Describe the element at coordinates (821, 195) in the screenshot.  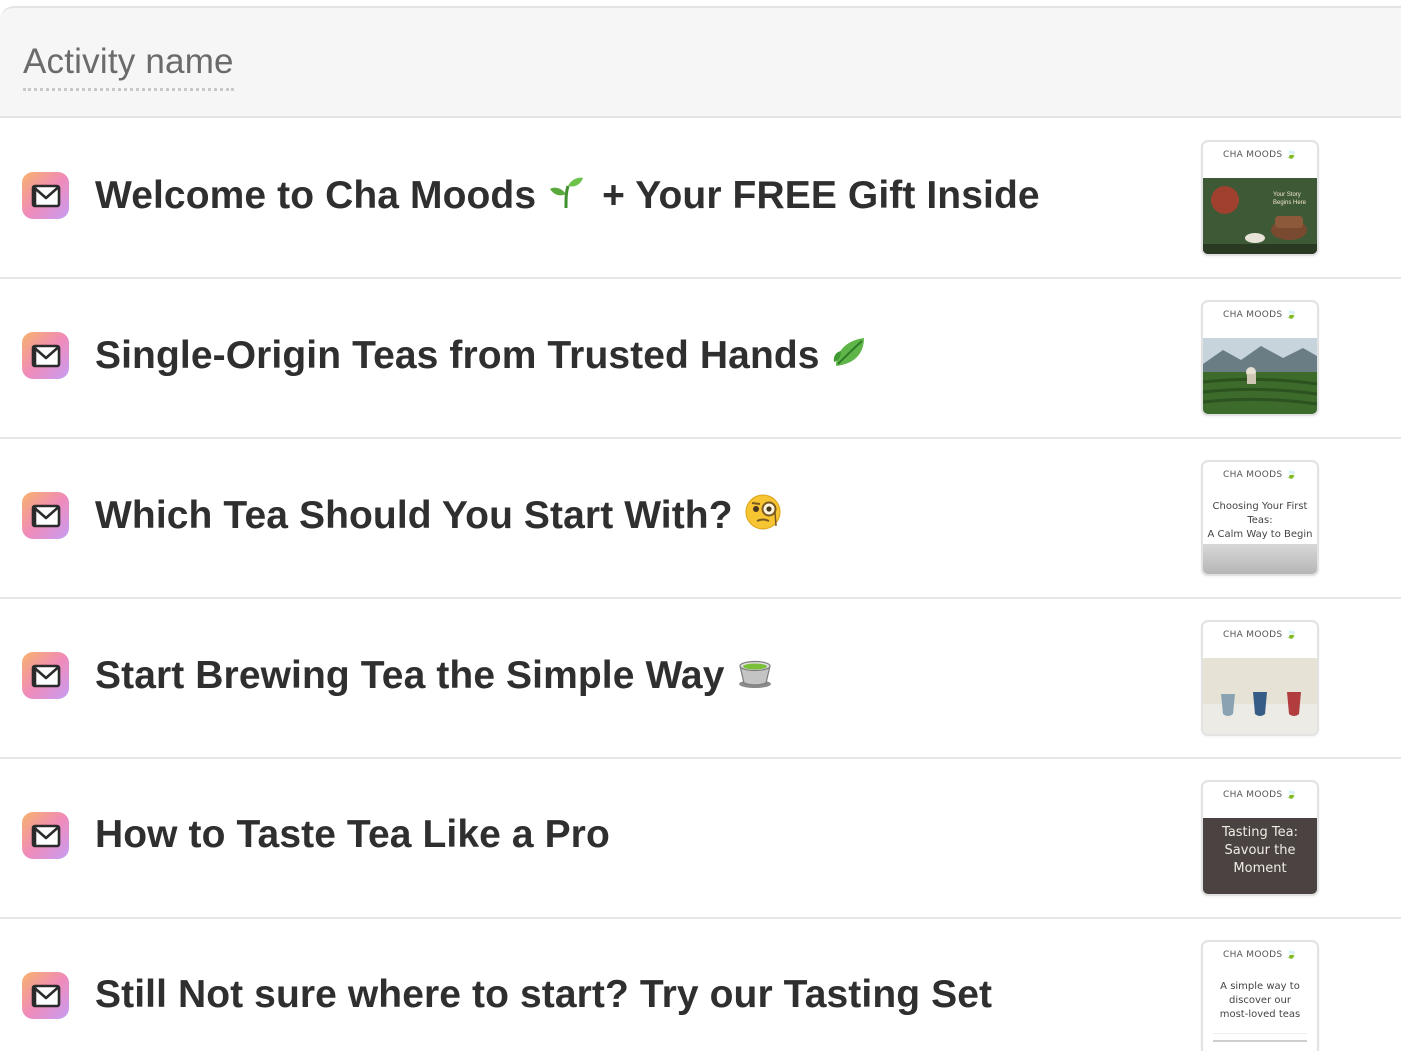
I see `activity-title-suffix: + Your FREE Gift Inside` at that location.